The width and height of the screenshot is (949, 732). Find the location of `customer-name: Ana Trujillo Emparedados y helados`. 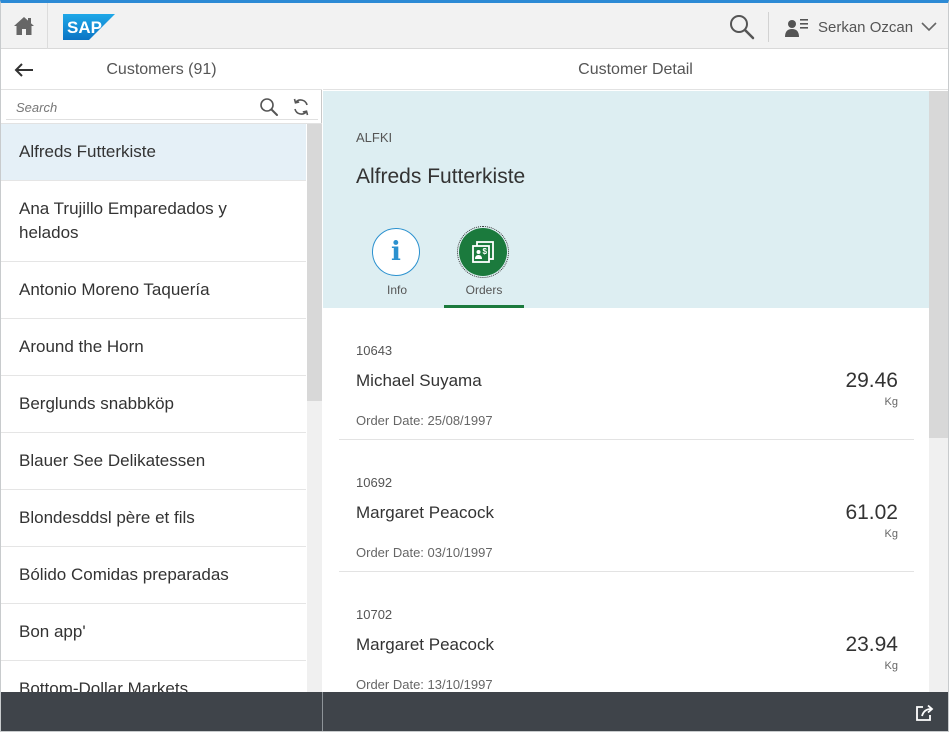

customer-name: Ana Trujillo Emparedados y helados is located at coordinates (123, 220).